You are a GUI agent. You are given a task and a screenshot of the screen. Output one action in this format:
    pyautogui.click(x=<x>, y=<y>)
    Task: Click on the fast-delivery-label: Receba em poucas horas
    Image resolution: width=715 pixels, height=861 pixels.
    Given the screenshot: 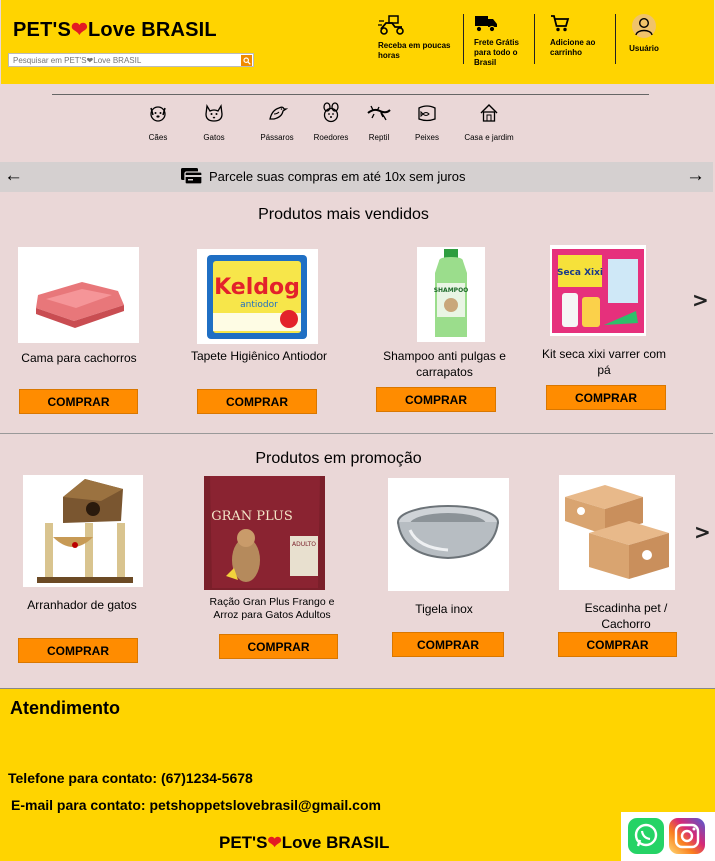 What is the action you would take?
    pyautogui.click(x=414, y=50)
    